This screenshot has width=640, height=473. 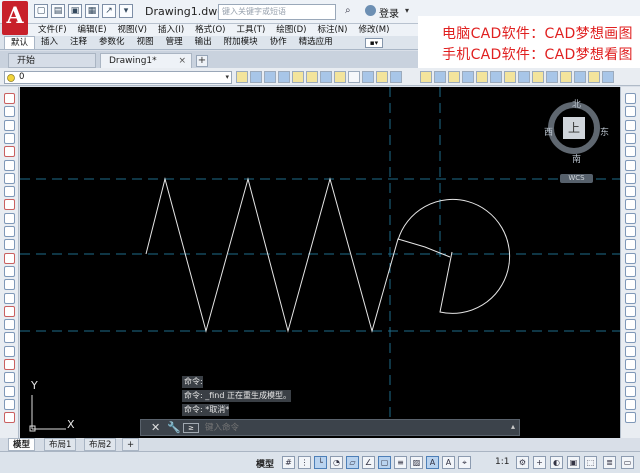 What do you see at coordinates (75, 11) in the screenshot?
I see `save-icon: ▣` at bounding box center [75, 11].